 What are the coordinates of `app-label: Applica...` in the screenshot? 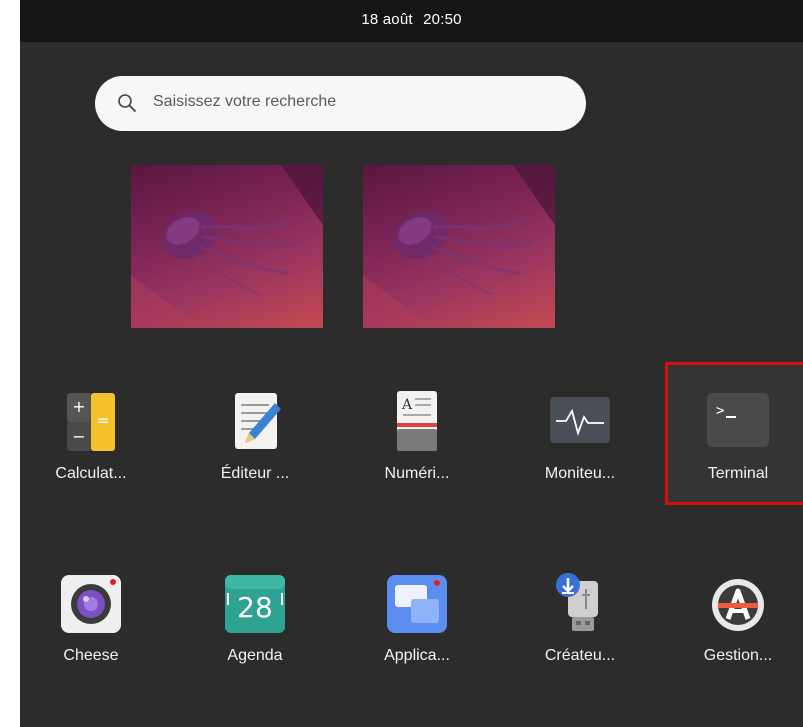 It's located at (417, 655).